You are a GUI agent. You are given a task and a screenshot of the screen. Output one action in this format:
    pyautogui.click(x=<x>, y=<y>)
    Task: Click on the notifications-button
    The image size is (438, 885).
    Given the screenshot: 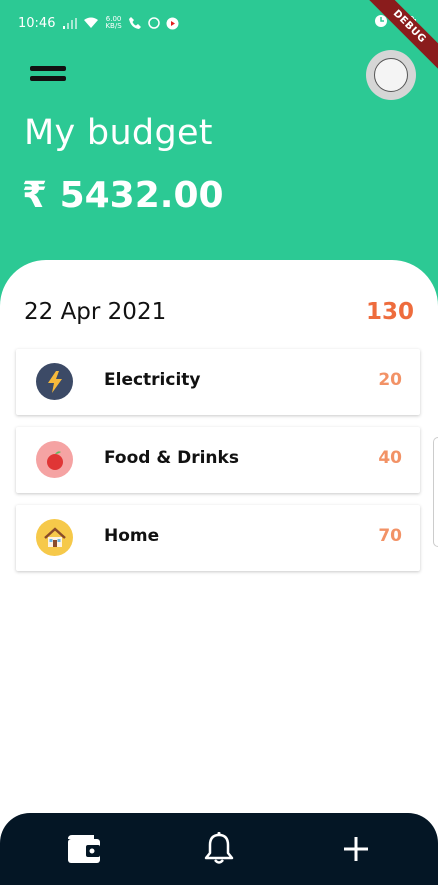 What is the action you would take?
    pyautogui.click(x=219, y=849)
    